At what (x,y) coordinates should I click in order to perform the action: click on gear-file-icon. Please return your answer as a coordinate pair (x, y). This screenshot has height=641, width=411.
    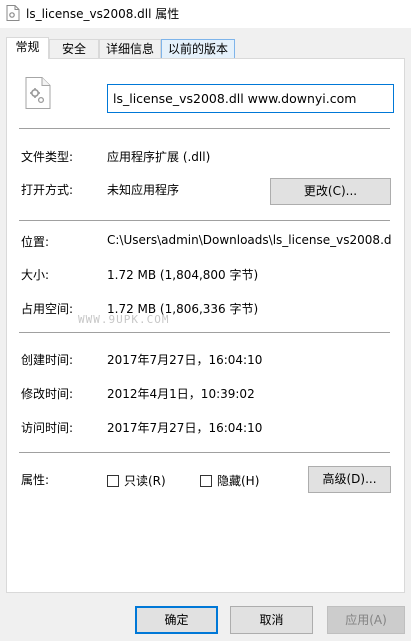
    Looking at the image, I should click on (38, 93).